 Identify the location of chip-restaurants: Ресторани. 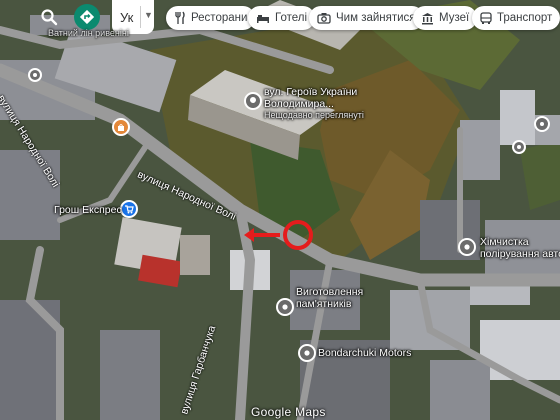
(211, 18).